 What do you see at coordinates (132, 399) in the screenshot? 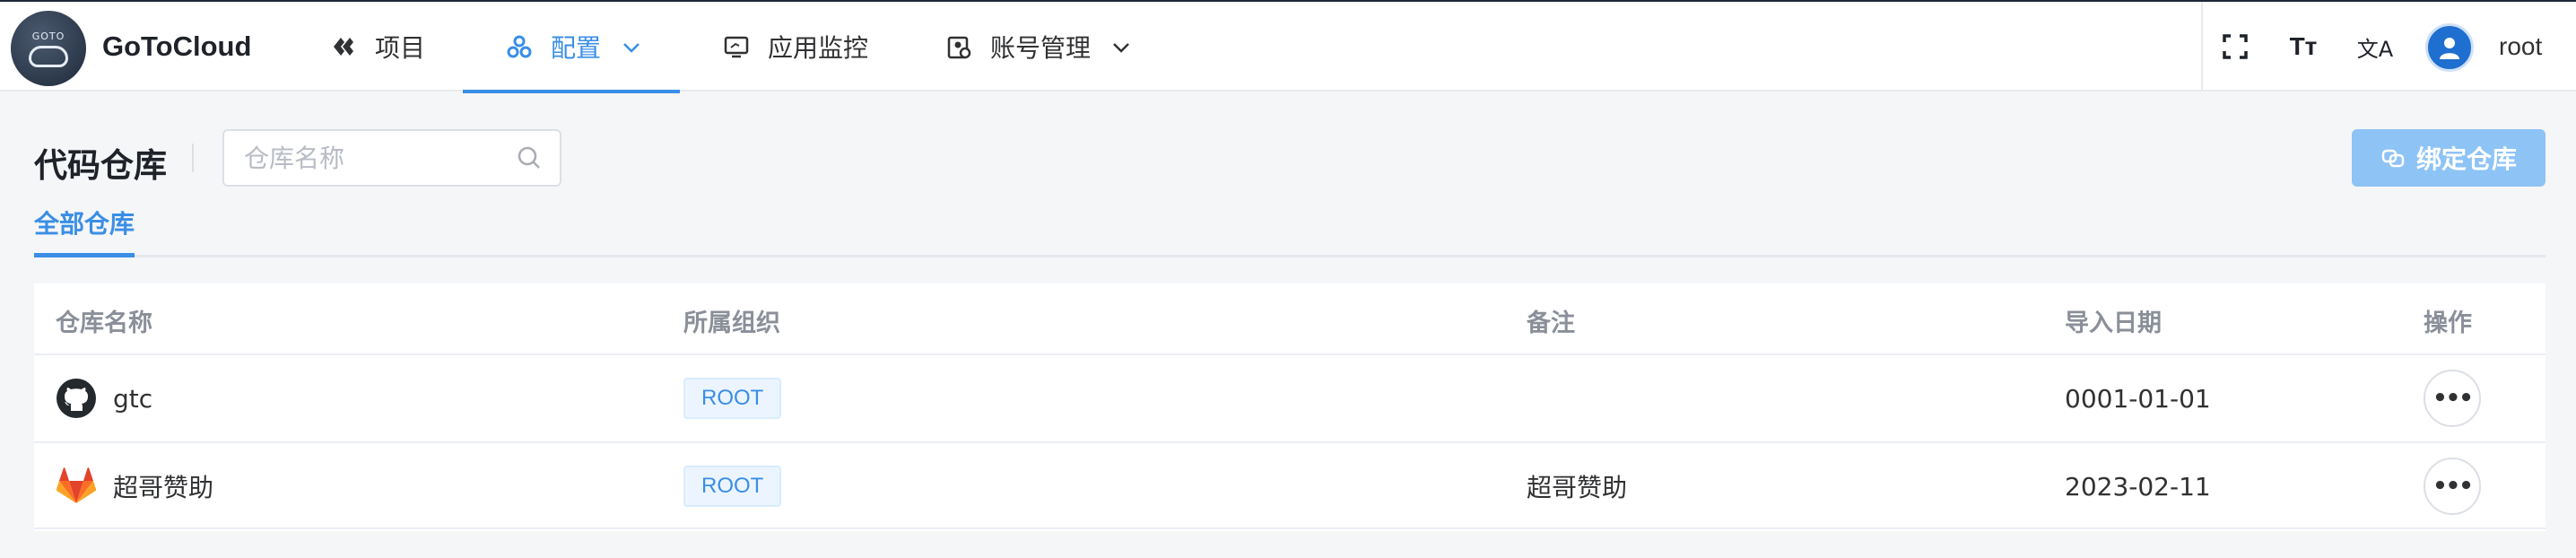
I see `repo-name: gtc` at bounding box center [132, 399].